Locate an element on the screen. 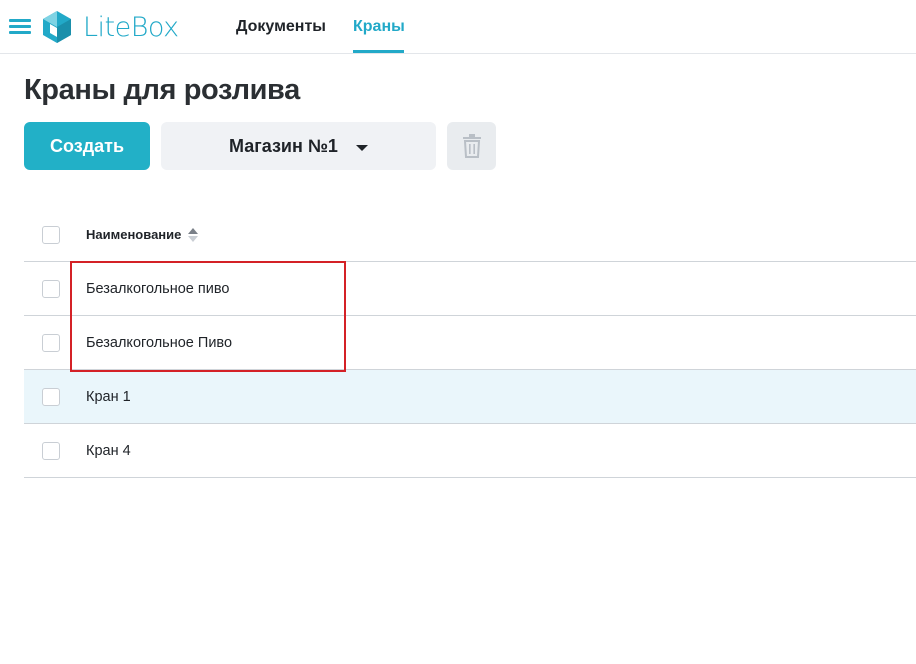 The width and height of the screenshot is (916, 664). table-row: Кран 1 is located at coordinates (470, 397).